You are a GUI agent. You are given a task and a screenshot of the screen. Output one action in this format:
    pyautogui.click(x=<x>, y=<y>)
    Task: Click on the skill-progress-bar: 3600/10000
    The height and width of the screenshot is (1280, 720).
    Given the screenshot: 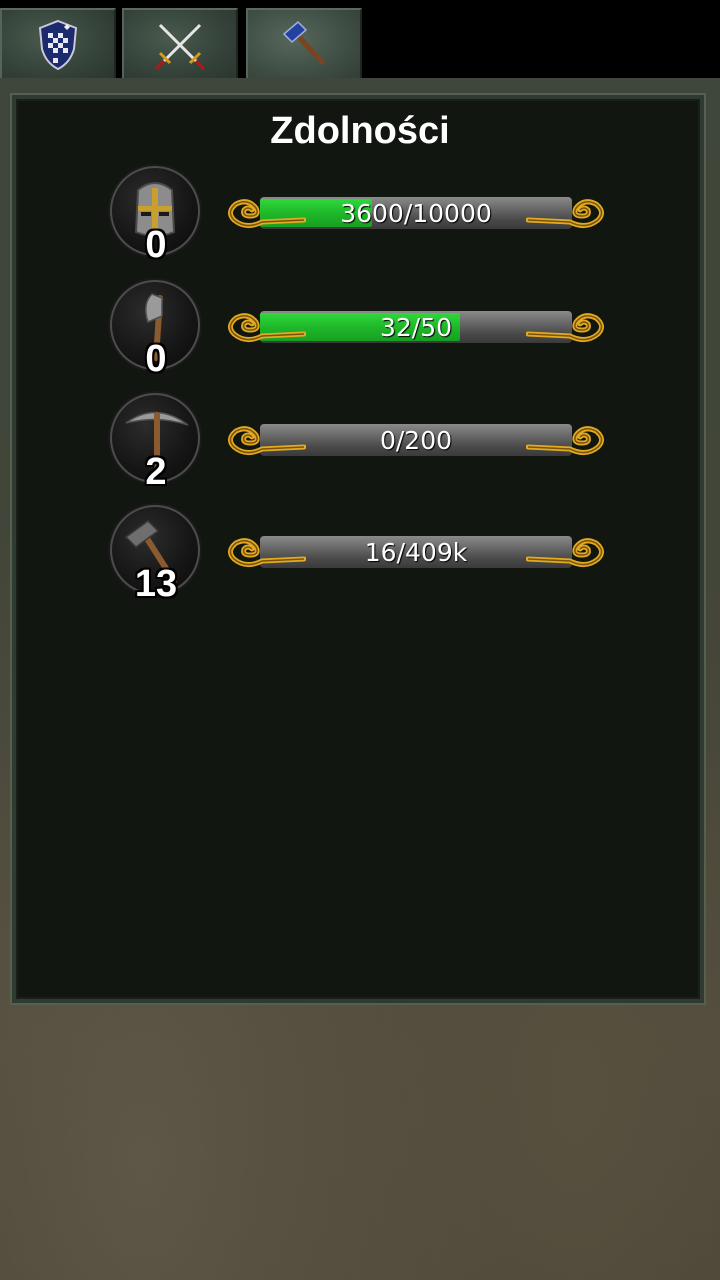 What is the action you would take?
    pyautogui.click(x=416, y=214)
    